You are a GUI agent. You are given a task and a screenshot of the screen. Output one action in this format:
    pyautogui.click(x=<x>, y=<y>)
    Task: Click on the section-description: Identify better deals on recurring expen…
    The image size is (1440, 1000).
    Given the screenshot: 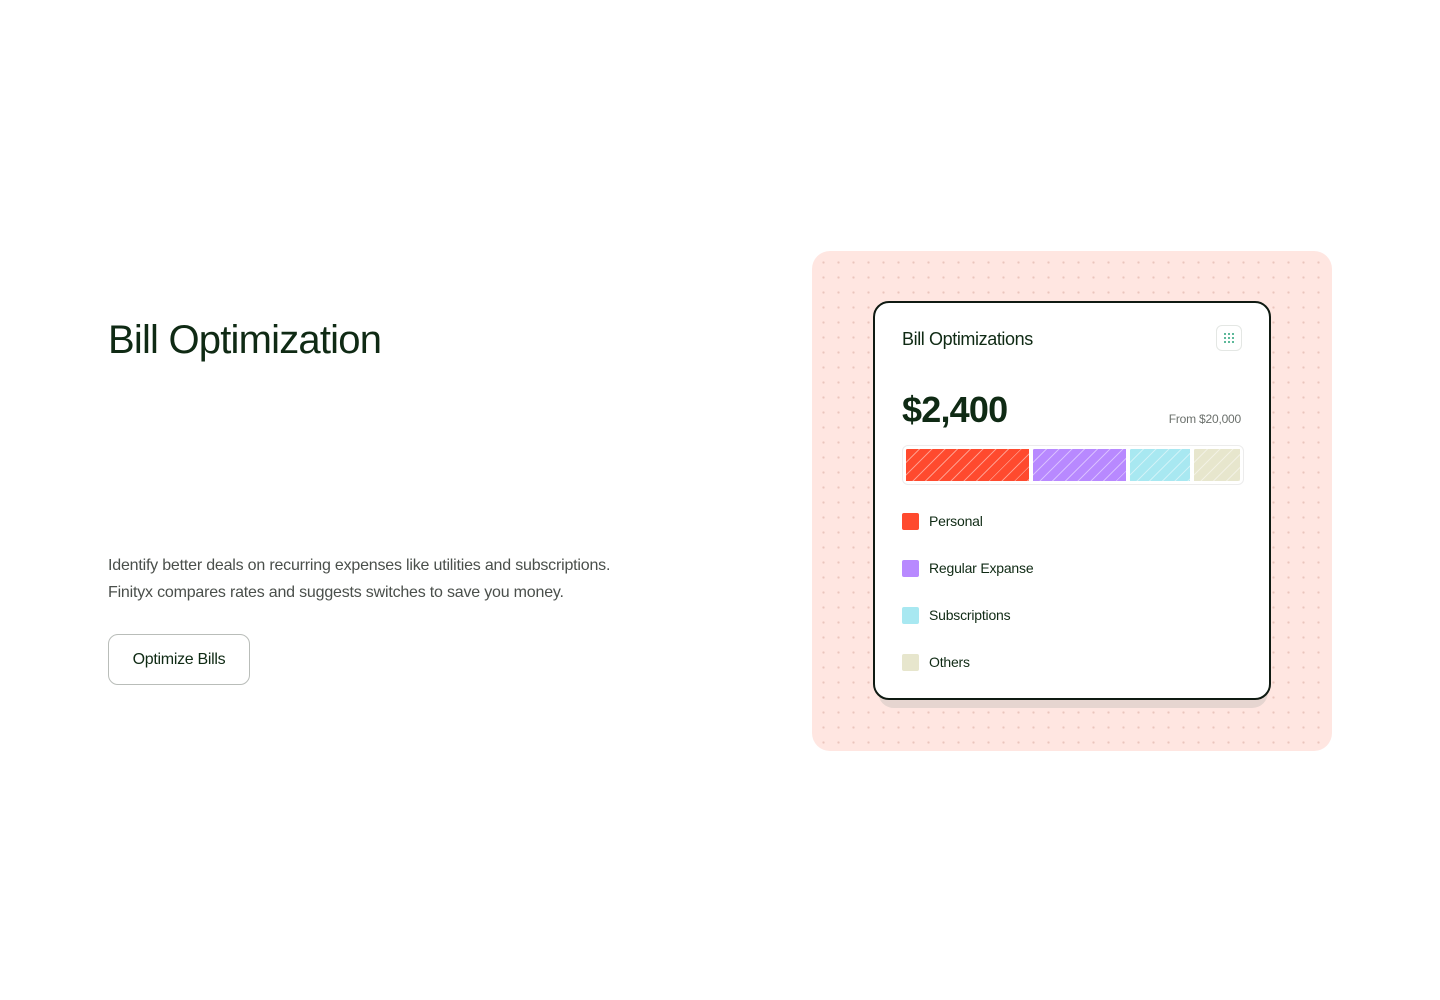 What is the action you would take?
    pyautogui.click(x=418, y=579)
    